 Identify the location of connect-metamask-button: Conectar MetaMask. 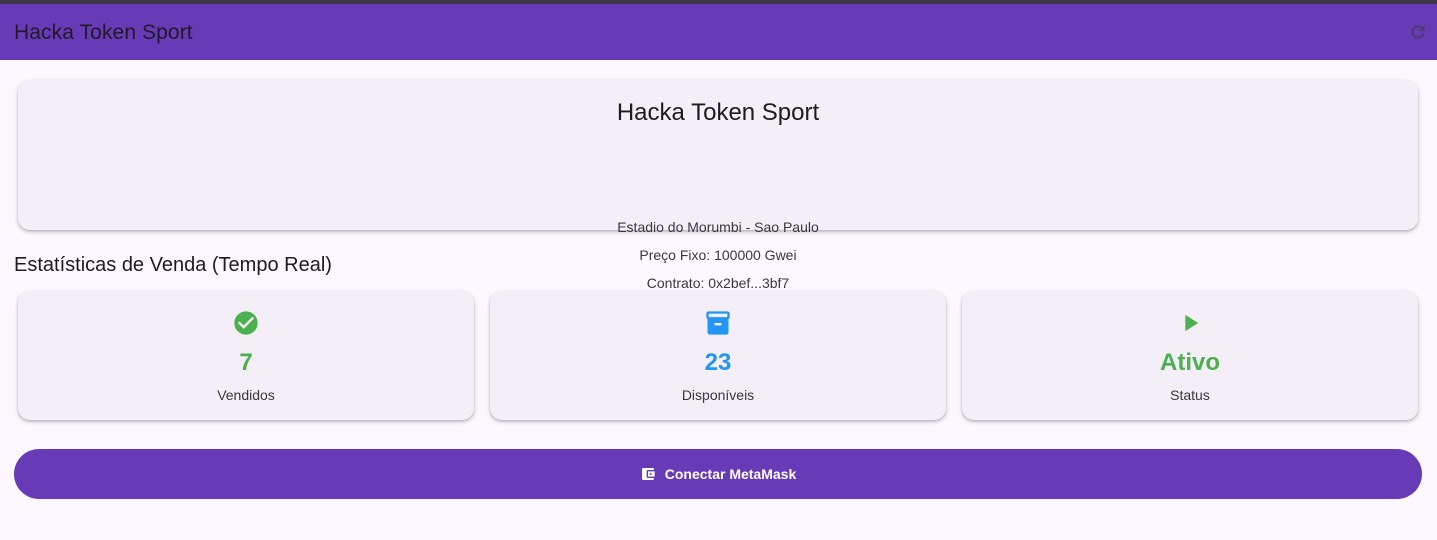
(718, 474).